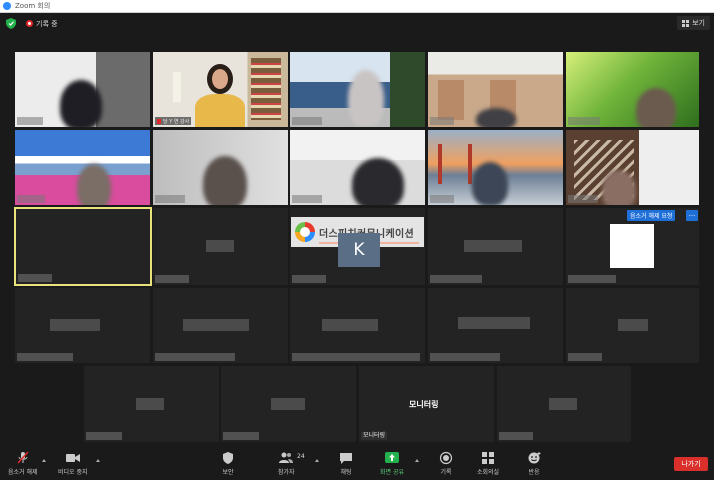 Image resolution: width=714 pixels, height=480 pixels. What do you see at coordinates (23, 472) in the screenshot?
I see `unmute-label: 음소거 해제` at bounding box center [23, 472].